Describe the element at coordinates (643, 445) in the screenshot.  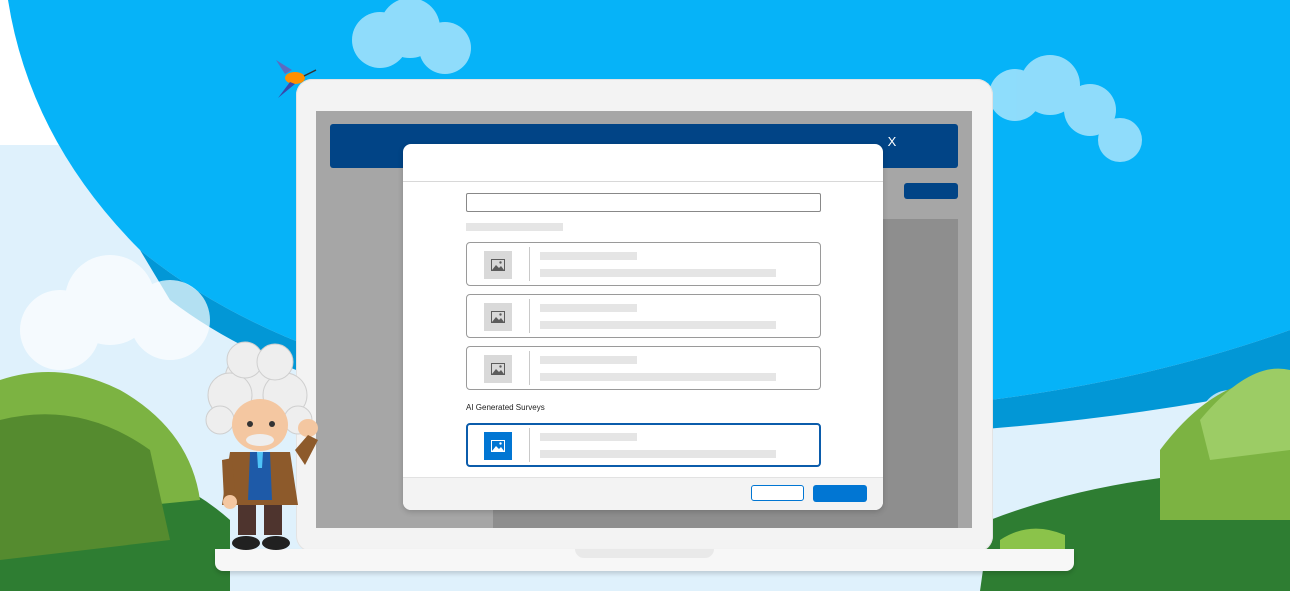
I see `survey-item-card-selected` at that location.